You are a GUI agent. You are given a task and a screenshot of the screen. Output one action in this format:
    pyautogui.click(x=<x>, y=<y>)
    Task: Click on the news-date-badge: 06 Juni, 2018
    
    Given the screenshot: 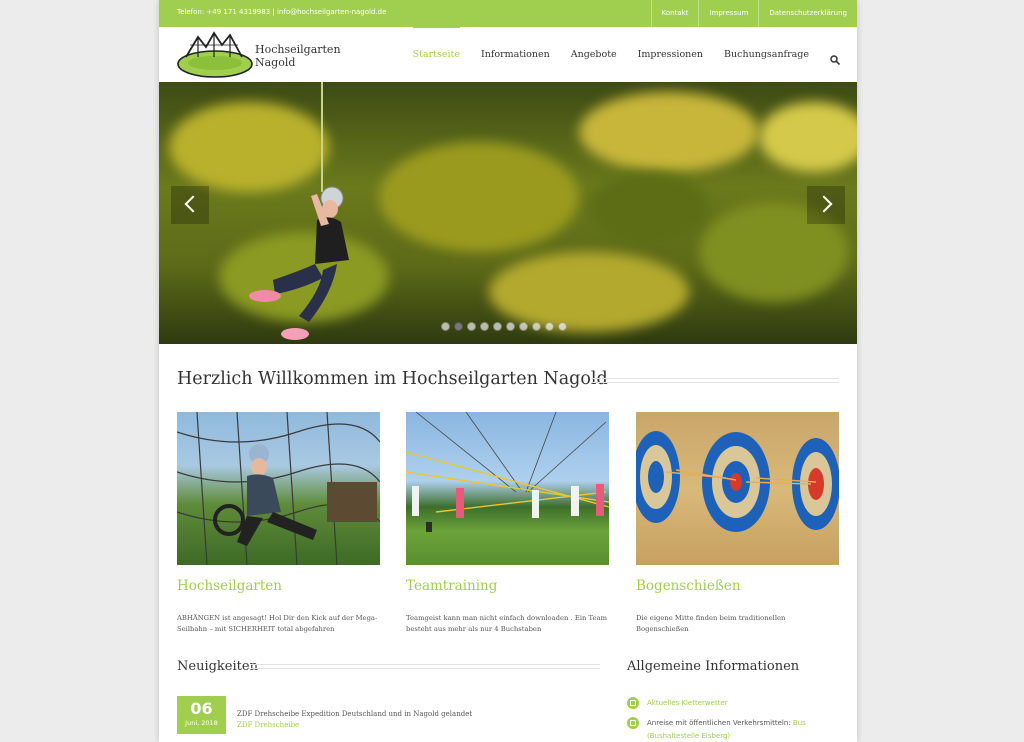 What is the action you would take?
    pyautogui.click(x=201, y=715)
    